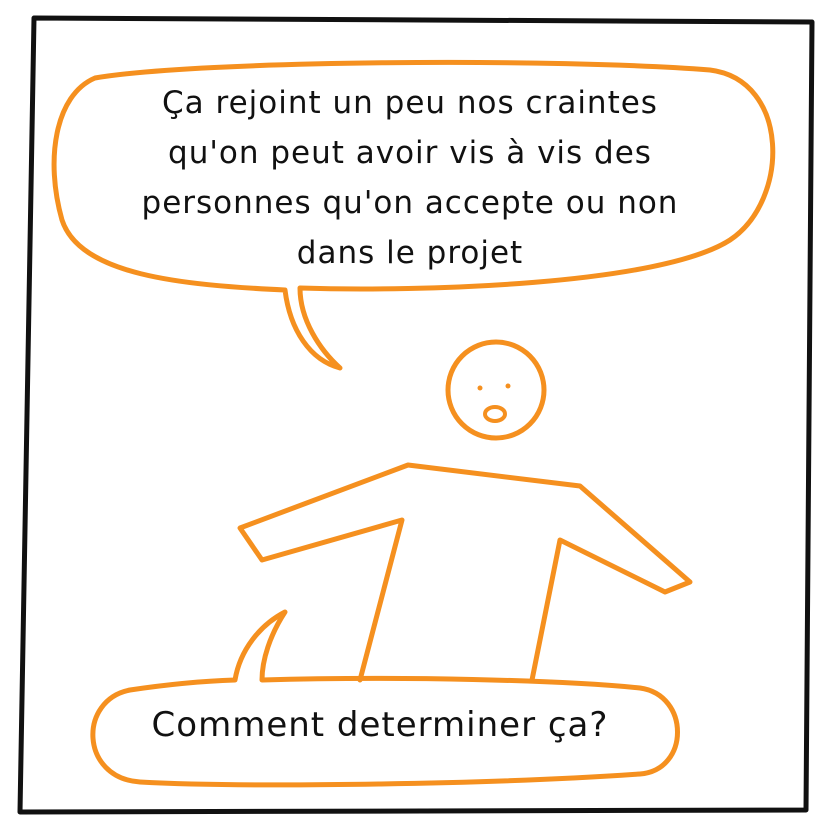 The height and width of the screenshot is (836, 832). Describe the element at coordinates (380, 725) in the screenshot. I see `bottom-speech-text: Comment determiner ça?` at that location.